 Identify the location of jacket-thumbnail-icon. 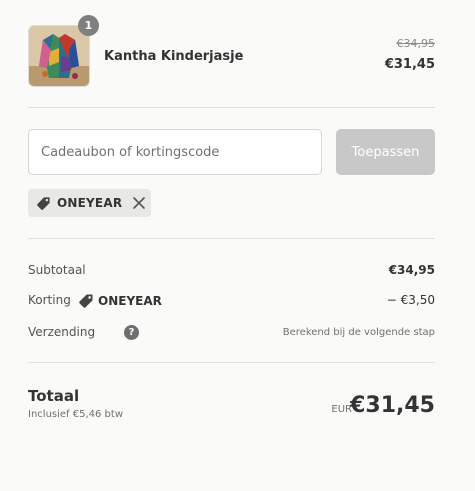
(59, 56).